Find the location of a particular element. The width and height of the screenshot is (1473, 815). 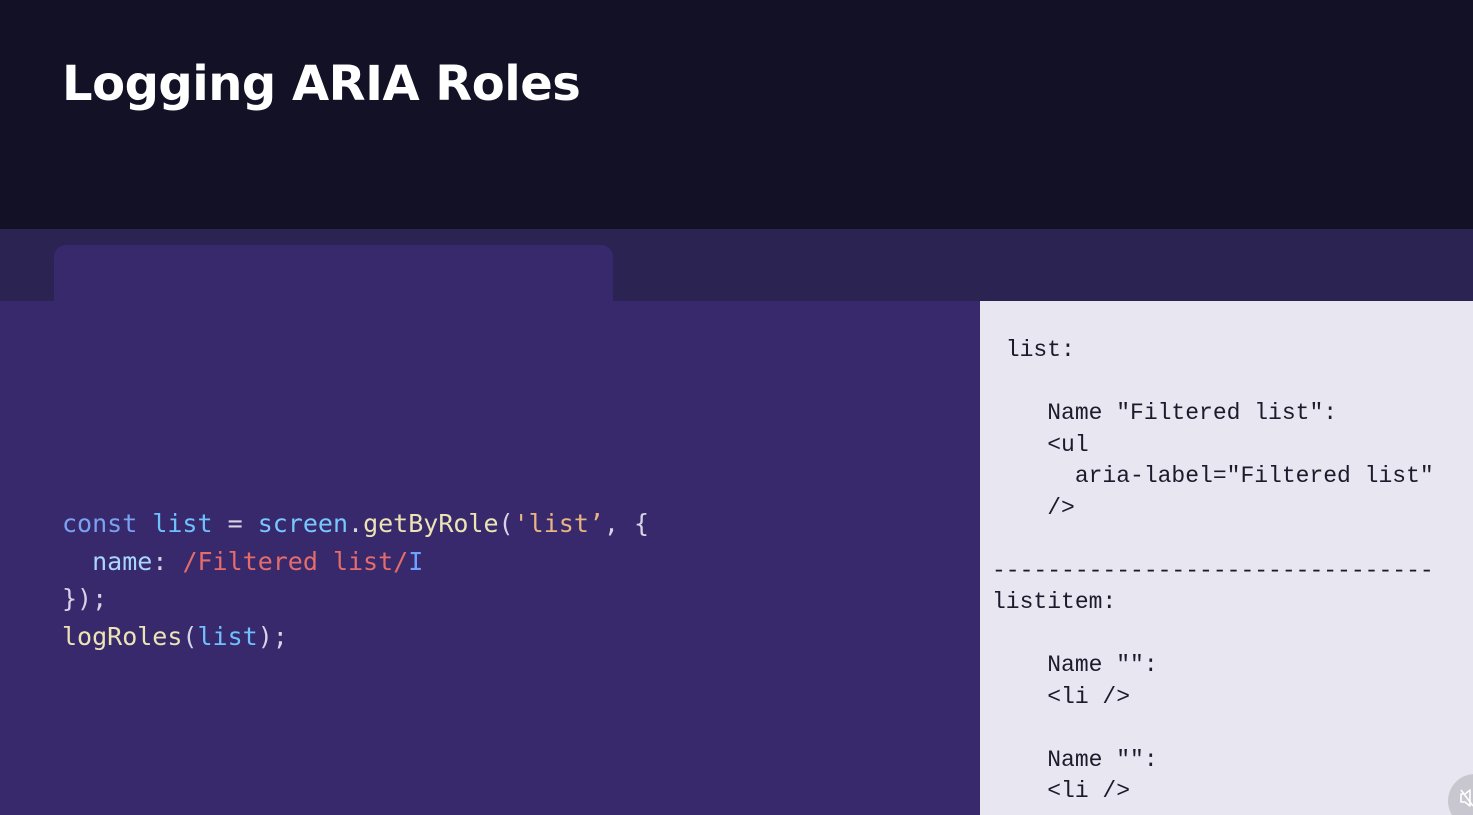

output-line: <ul is located at coordinates (1040, 444).